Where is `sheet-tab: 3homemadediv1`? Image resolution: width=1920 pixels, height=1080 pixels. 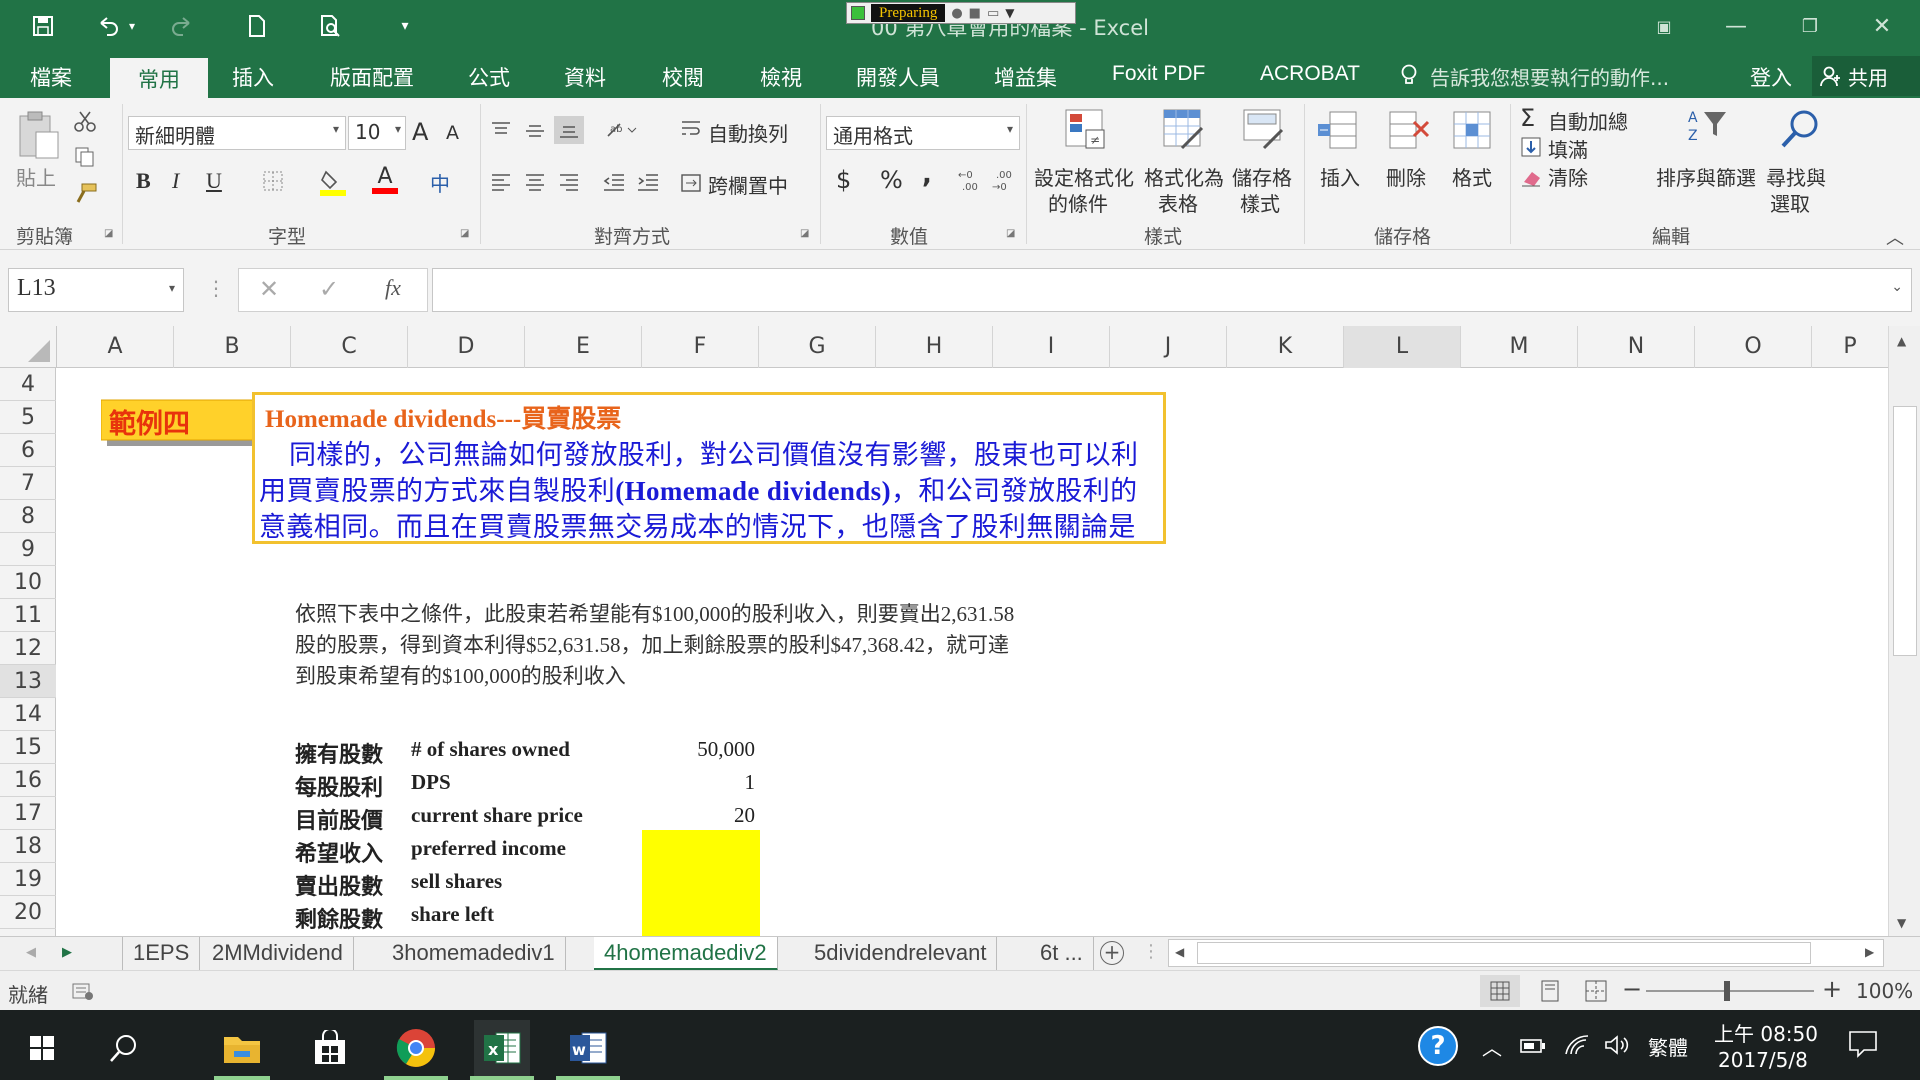
sheet-tab: 3homemadediv1 is located at coordinates (474, 954).